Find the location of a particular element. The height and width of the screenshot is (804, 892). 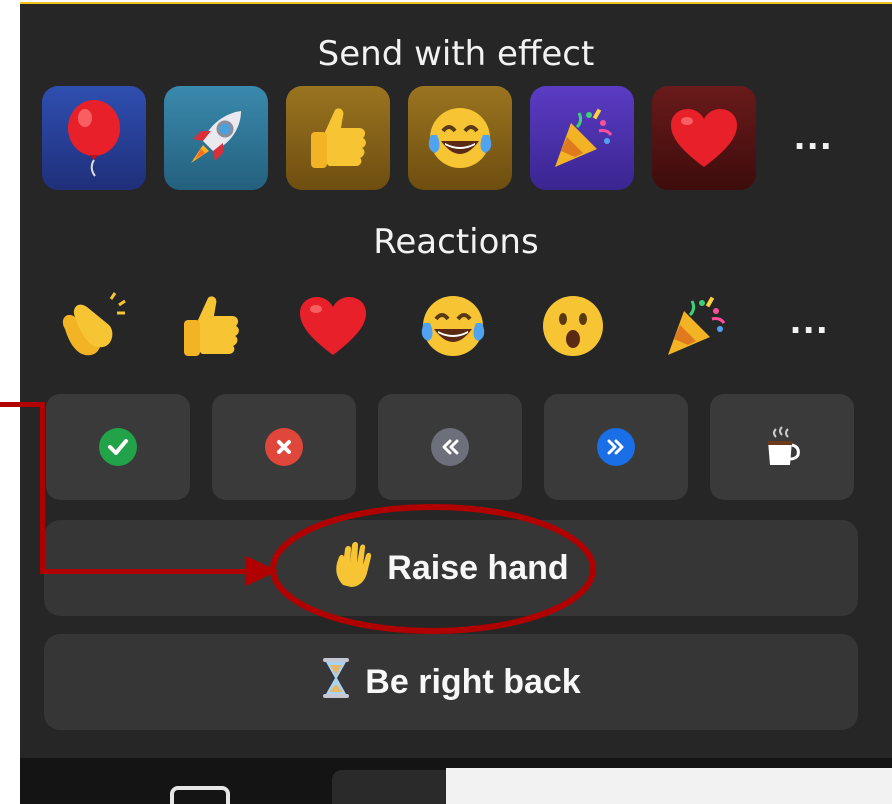

annotation-line-vertical is located at coordinates (42, 488).